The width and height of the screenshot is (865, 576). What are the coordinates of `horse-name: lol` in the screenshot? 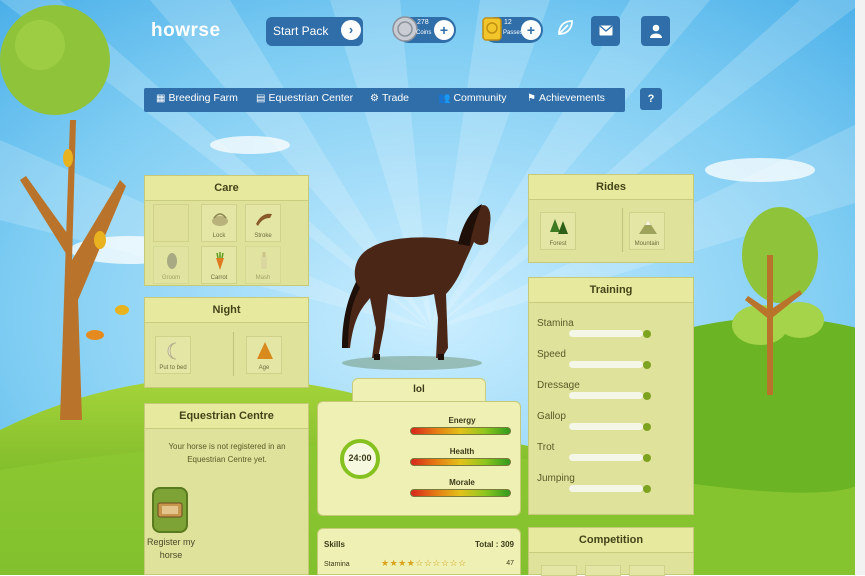 It's located at (419, 389).